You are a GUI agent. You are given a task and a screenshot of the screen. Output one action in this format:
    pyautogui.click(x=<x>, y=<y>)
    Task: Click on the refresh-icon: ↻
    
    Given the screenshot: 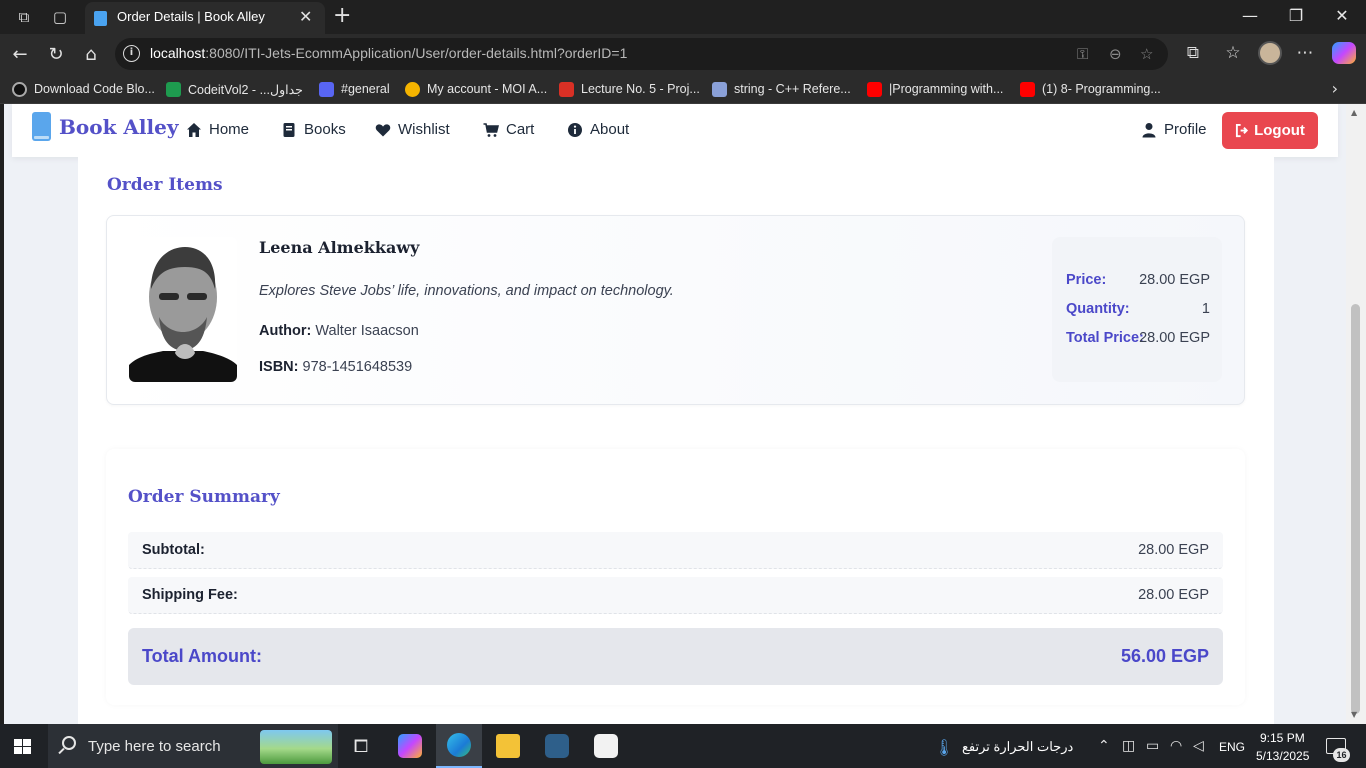 What is the action you would take?
    pyautogui.click(x=56, y=54)
    